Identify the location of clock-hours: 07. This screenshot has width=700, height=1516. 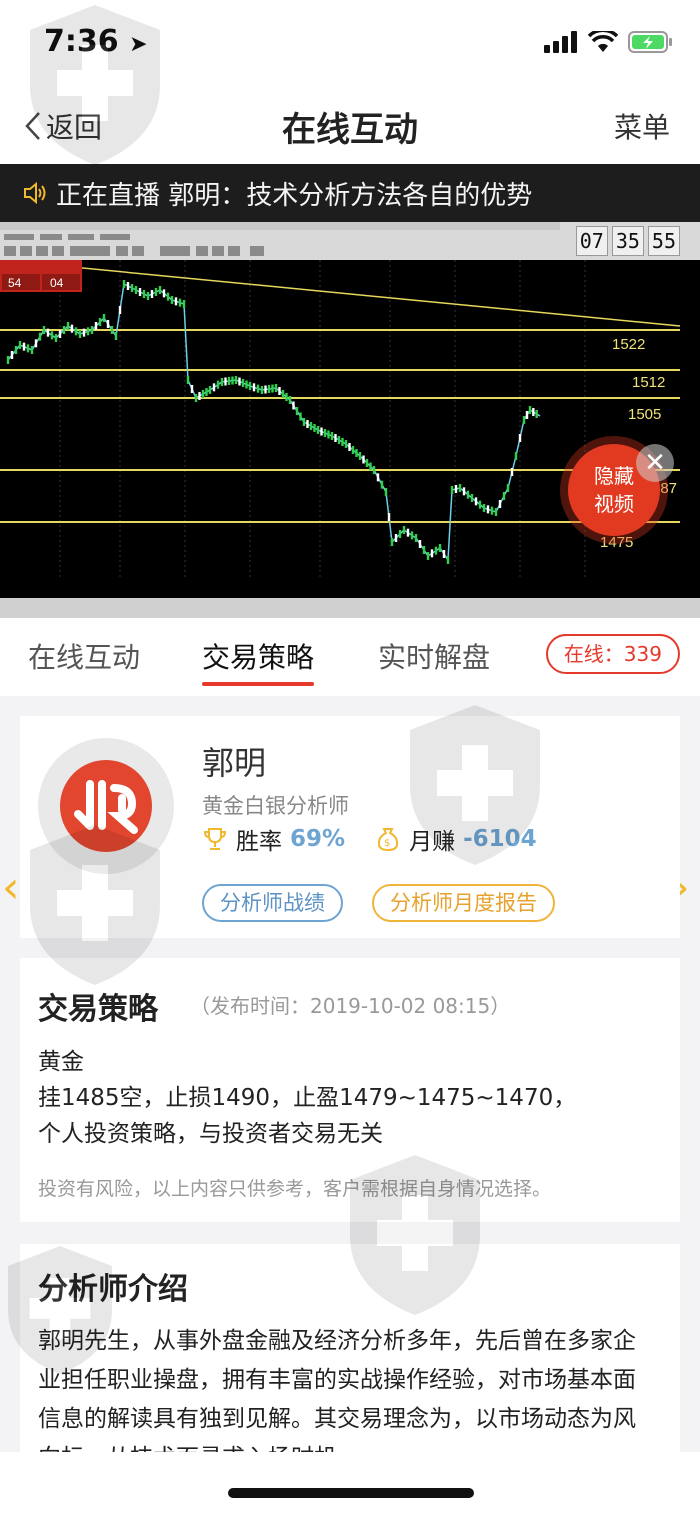
(591, 241).